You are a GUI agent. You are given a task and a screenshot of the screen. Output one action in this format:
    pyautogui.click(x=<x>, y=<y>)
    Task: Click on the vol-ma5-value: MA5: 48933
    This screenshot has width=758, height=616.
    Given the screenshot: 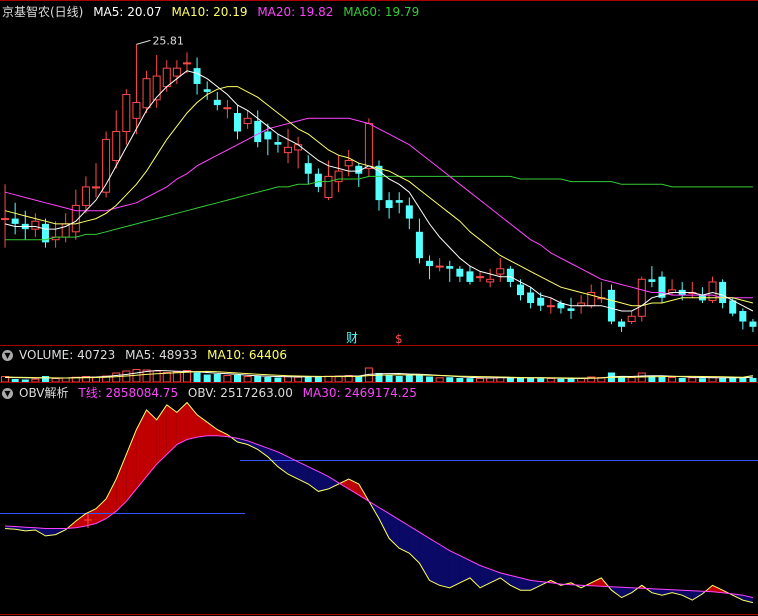 What is the action you would take?
    pyautogui.click(x=161, y=355)
    